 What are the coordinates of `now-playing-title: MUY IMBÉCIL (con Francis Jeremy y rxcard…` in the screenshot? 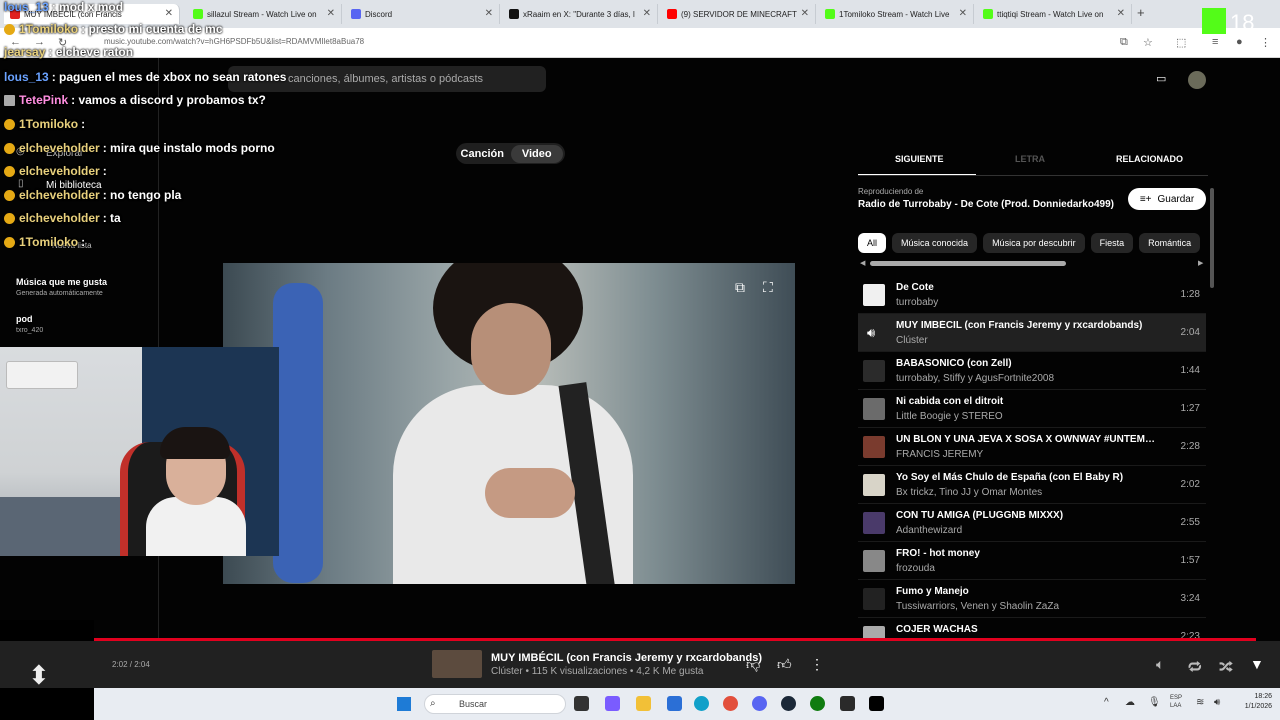 It's located at (626, 658).